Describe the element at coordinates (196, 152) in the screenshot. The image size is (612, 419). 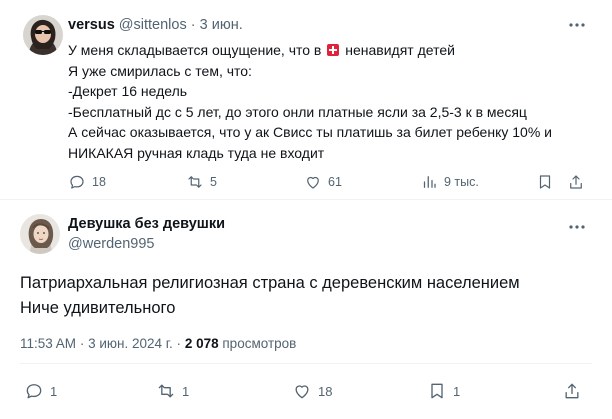
I see `tweet-line-6: НИКАКАЯ ручная кладь туда не входит` at that location.